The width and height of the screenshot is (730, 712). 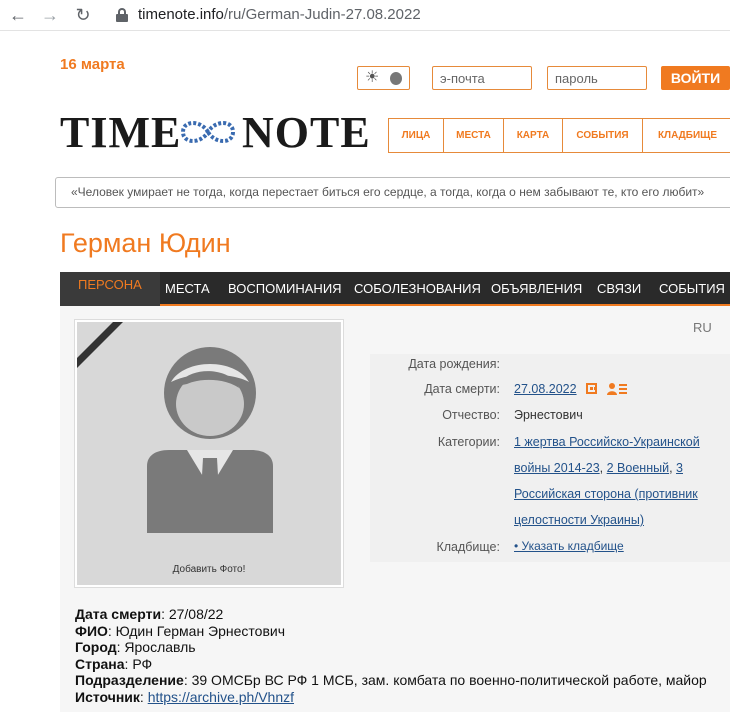 What do you see at coordinates (391, 697) in the screenshot?
I see `details-source-row: Источник: https://archive.ph/Vhnzf` at bounding box center [391, 697].